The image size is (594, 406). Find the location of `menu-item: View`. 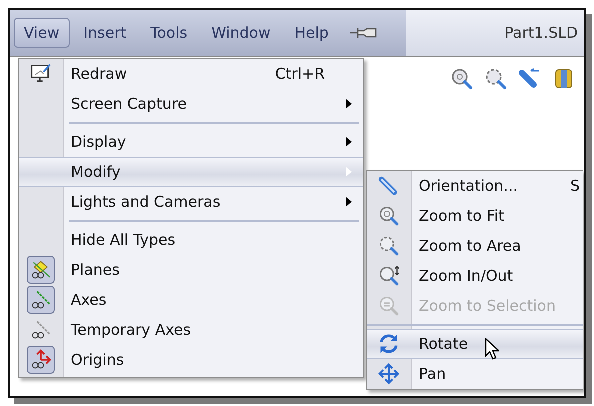

menu-item: View is located at coordinates (42, 33).